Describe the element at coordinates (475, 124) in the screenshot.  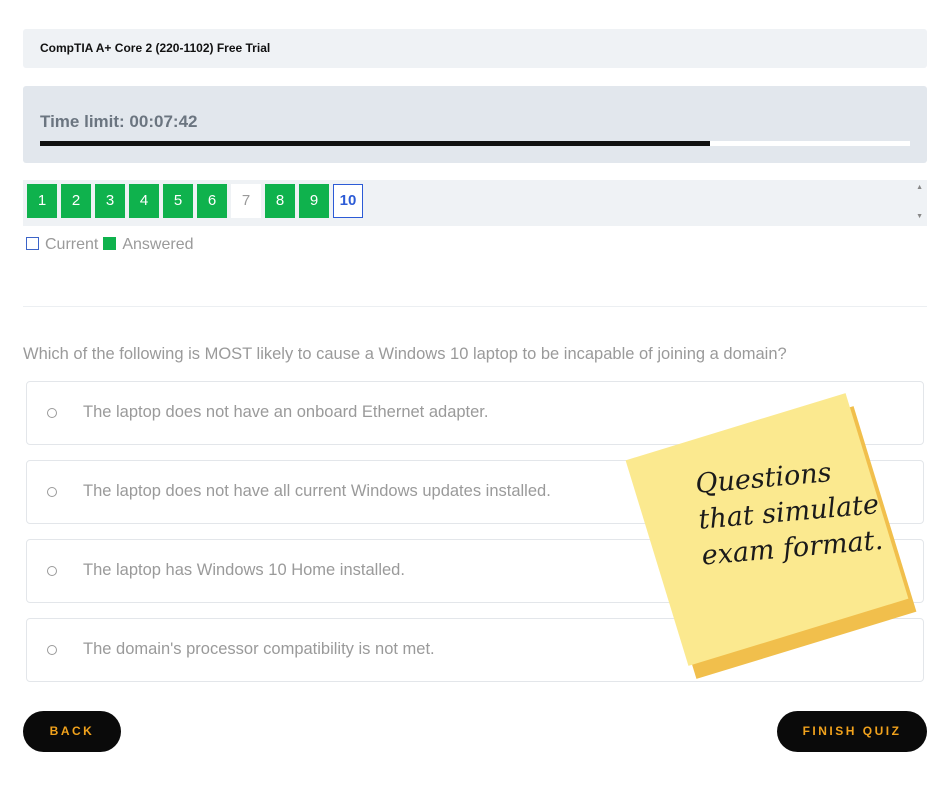
I see `timer-panel: Time limit: 00:07:42` at that location.